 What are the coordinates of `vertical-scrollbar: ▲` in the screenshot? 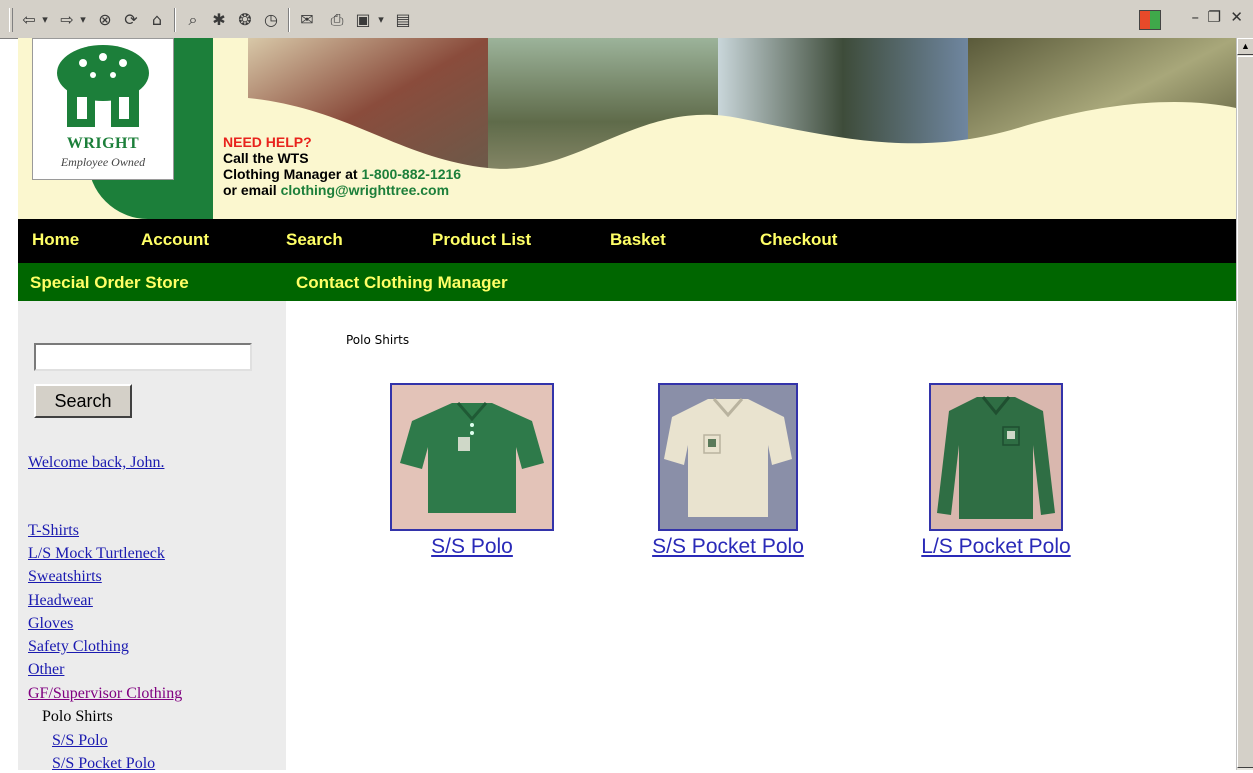 It's located at (1244, 404).